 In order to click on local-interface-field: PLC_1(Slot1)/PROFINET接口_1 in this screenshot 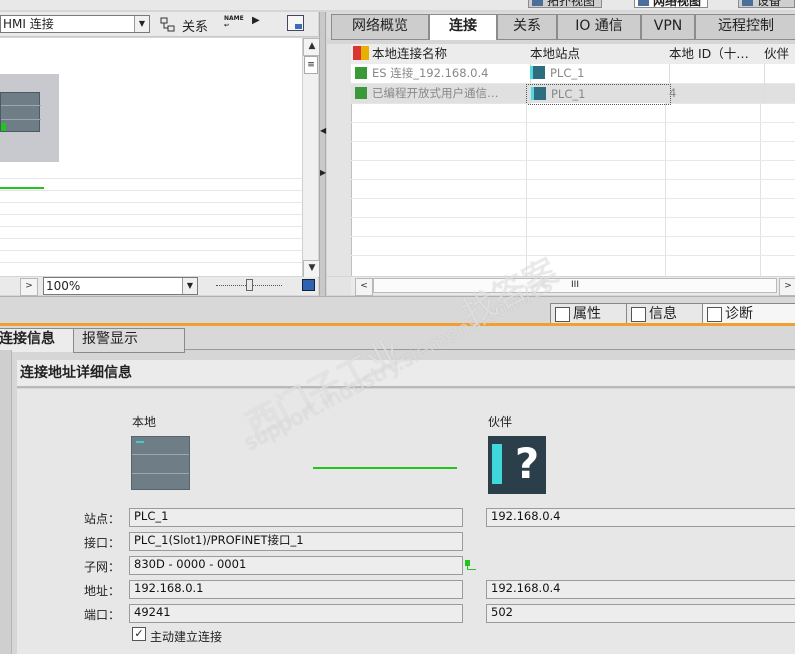, I will do `click(296, 541)`.